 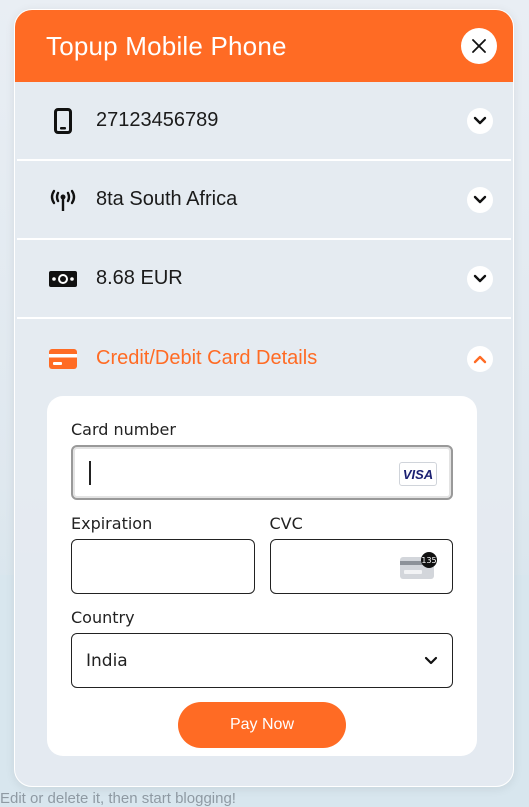 I want to click on expiration-label: Expiration, so click(x=112, y=523).